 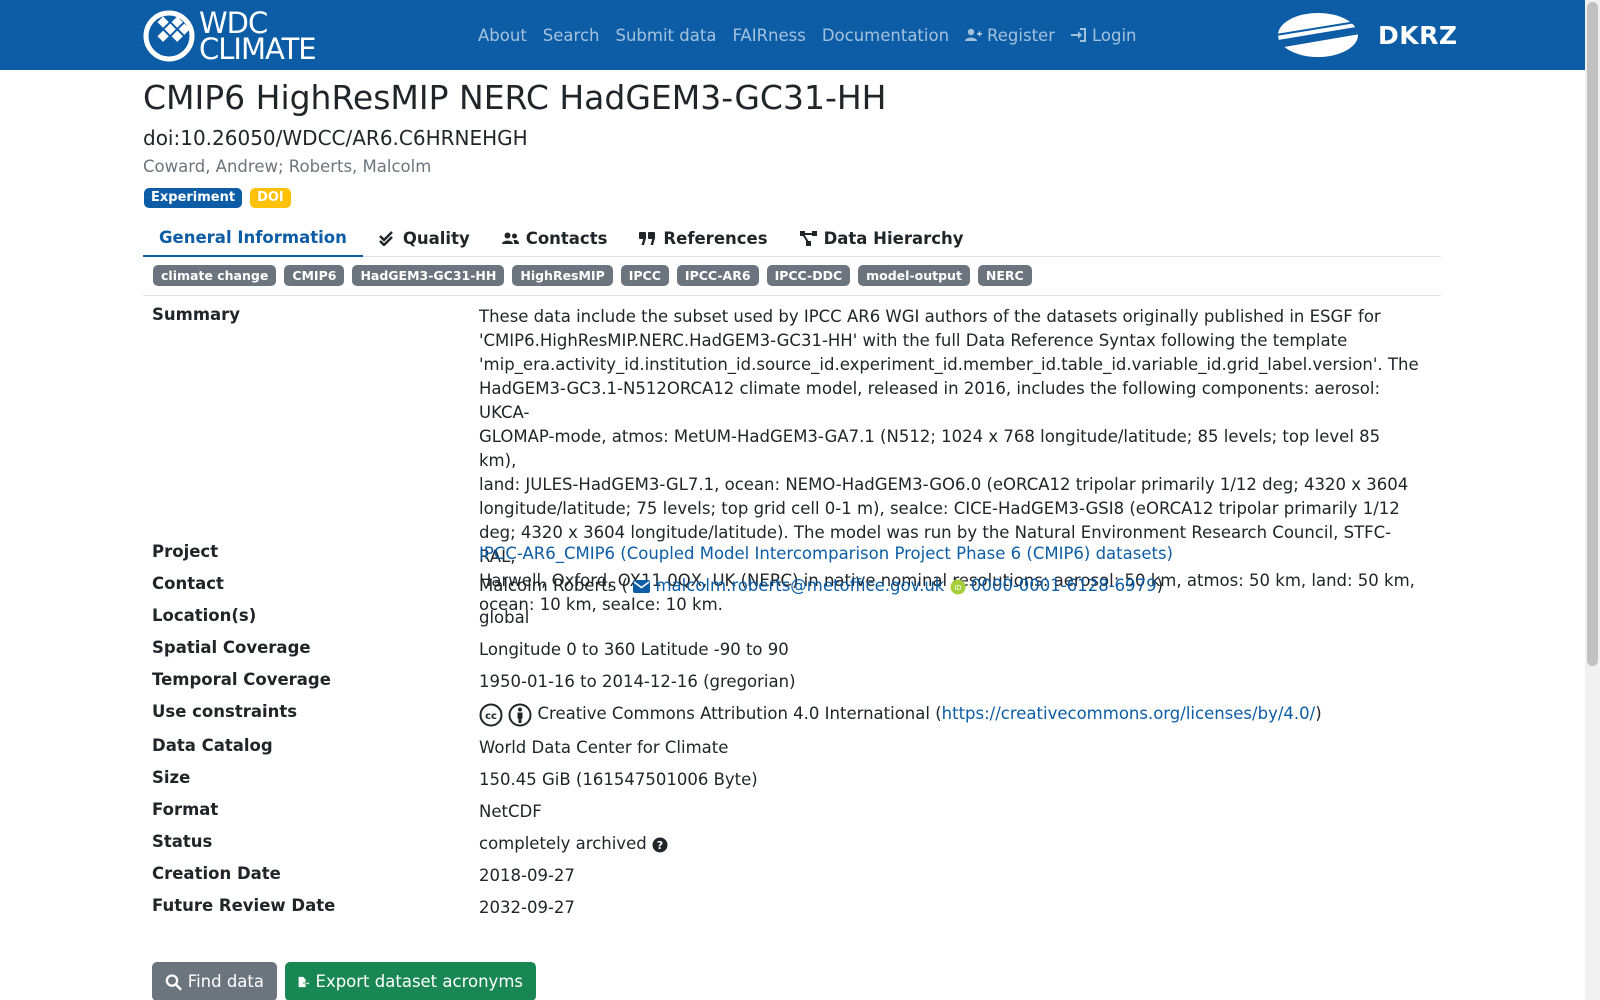 I want to click on tab-quality-label: Quality, so click(x=436, y=238).